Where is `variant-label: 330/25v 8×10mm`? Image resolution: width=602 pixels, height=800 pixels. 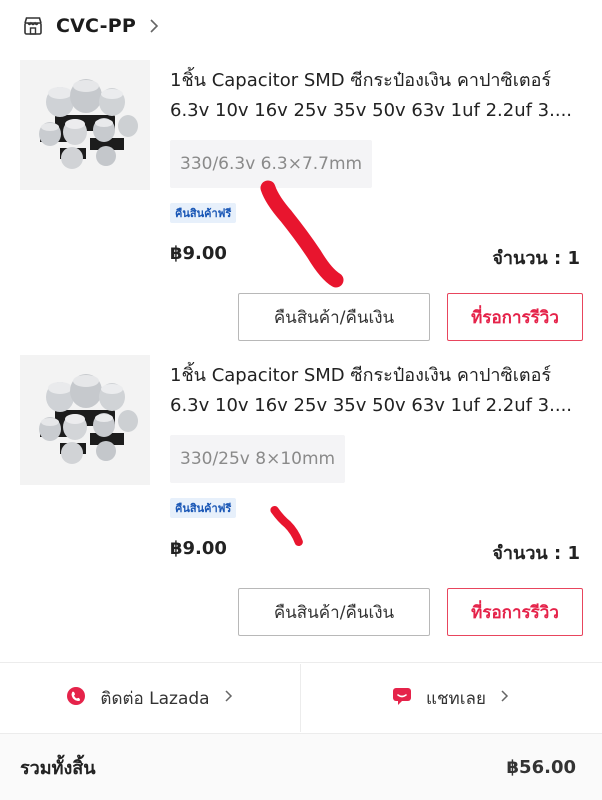
variant-label: 330/25v 8×10mm is located at coordinates (258, 459).